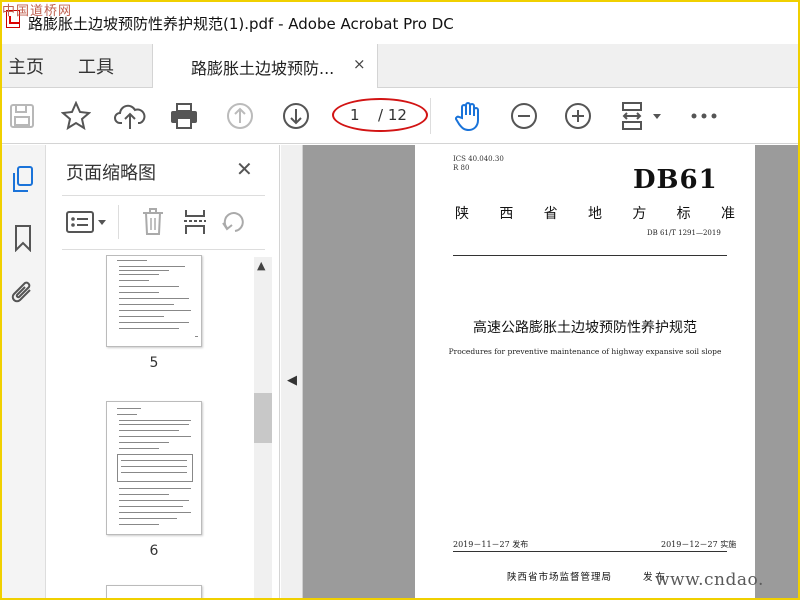  What do you see at coordinates (23, 238) in the screenshot?
I see `bookmark-icon` at bounding box center [23, 238].